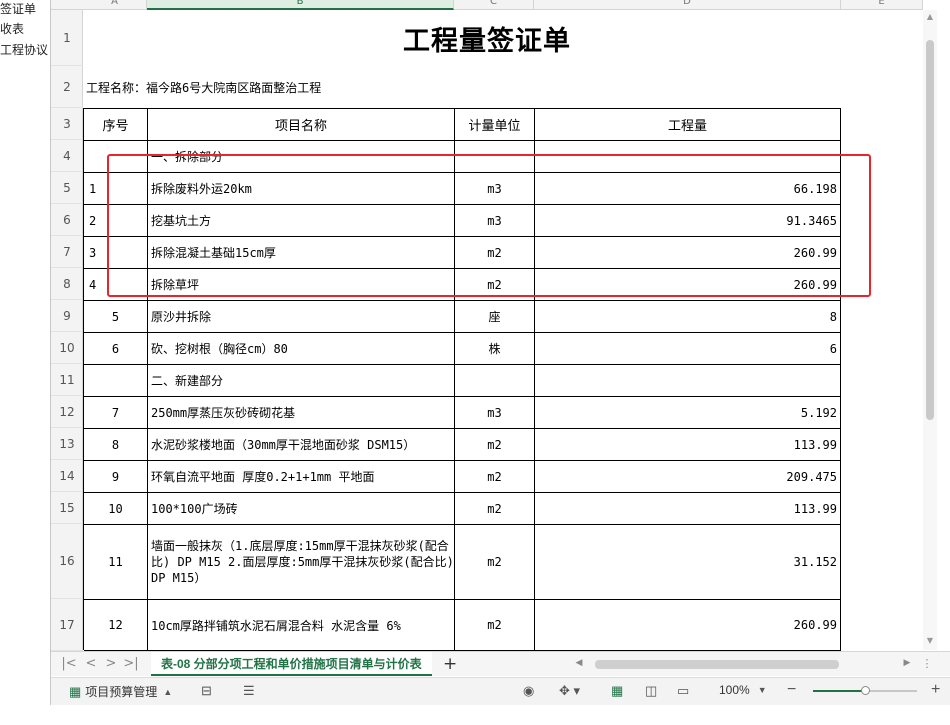  I want to click on row-number: 7, so click(67, 252).